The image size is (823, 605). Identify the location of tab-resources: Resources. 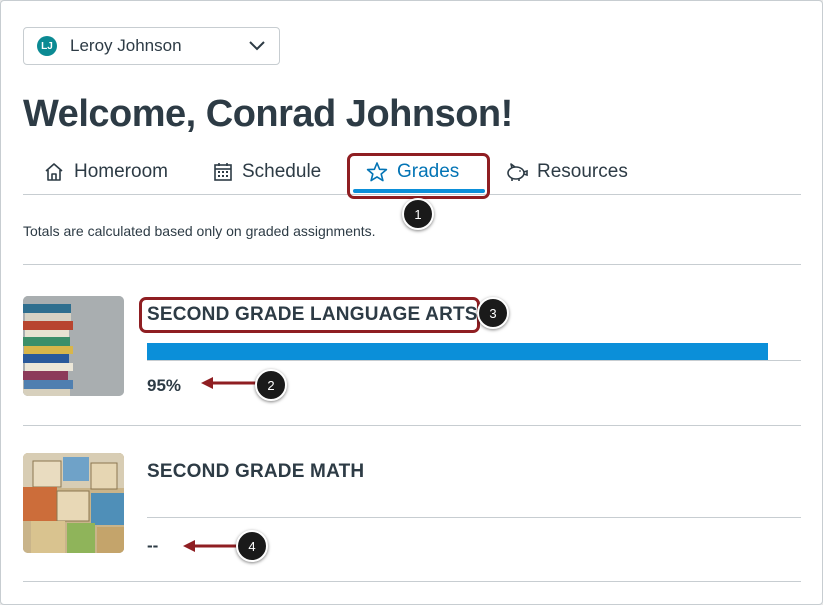
(566, 172).